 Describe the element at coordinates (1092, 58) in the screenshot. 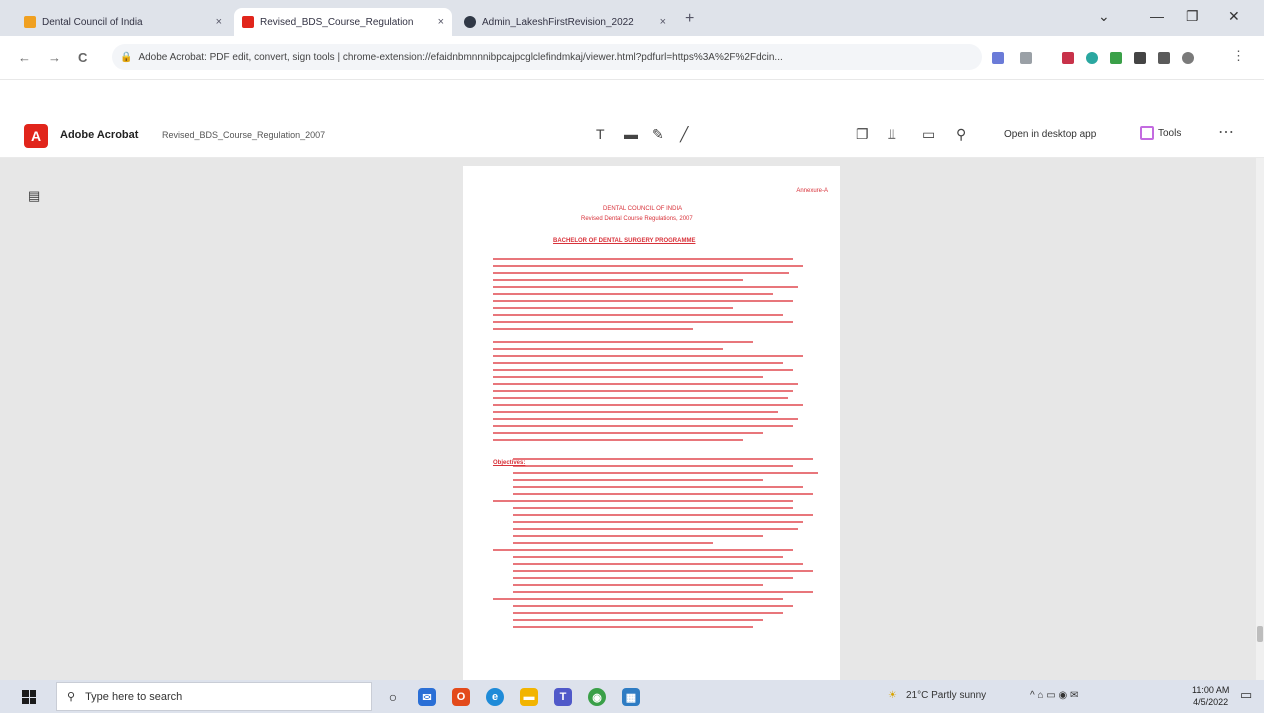

I see `extension-teal-icon` at that location.